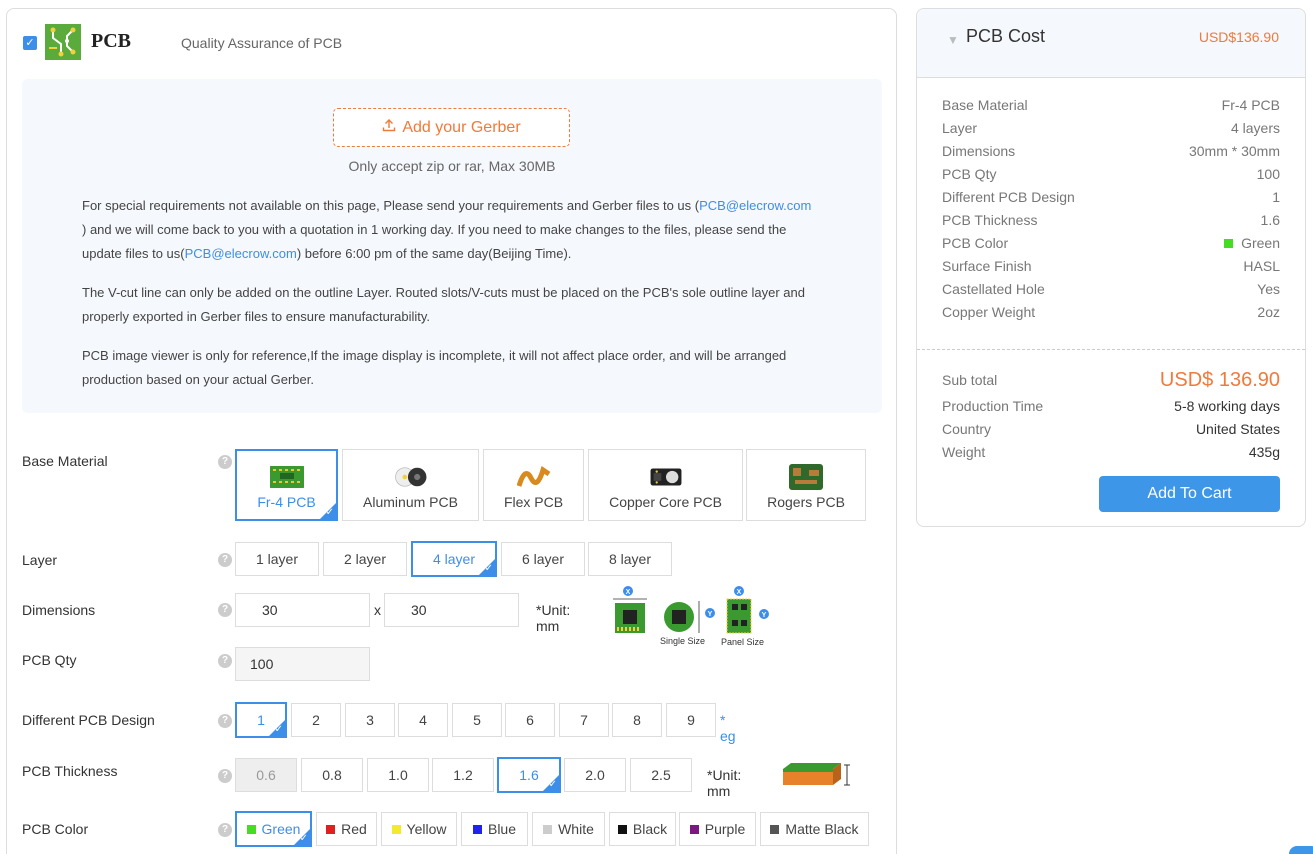 This screenshot has height=854, width=1313. What do you see at coordinates (530, 720) in the screenshot?
I see `design-option-6: 6` at bounding box center [530, 720].